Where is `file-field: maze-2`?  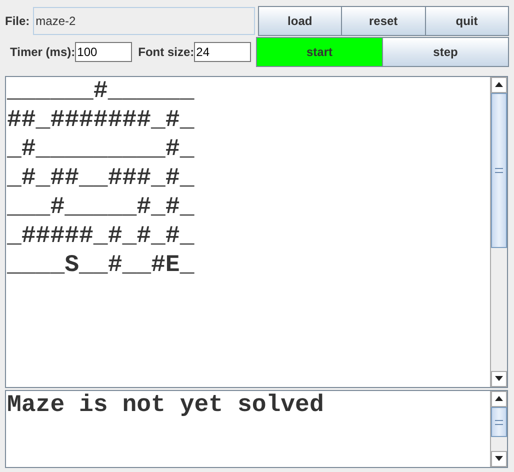
file-field: maze-2 is located at coordinates (143, 21).